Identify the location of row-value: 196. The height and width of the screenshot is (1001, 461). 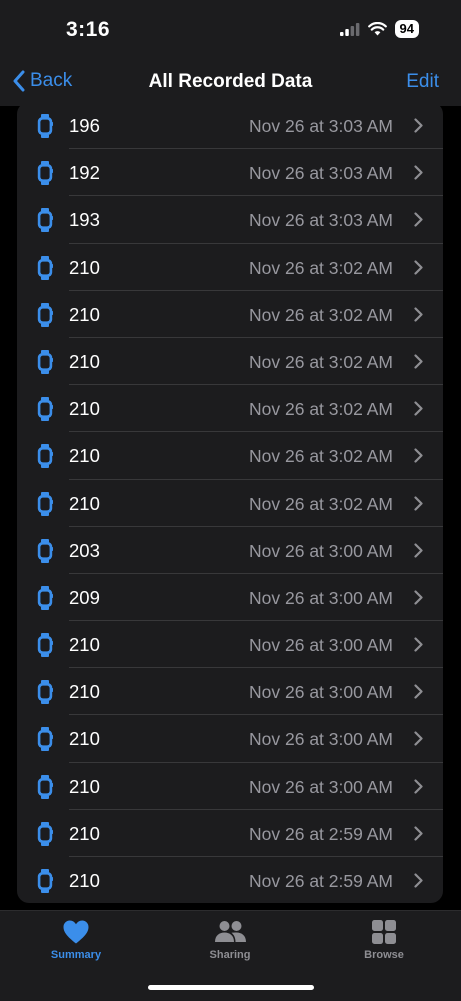
(84, 125).